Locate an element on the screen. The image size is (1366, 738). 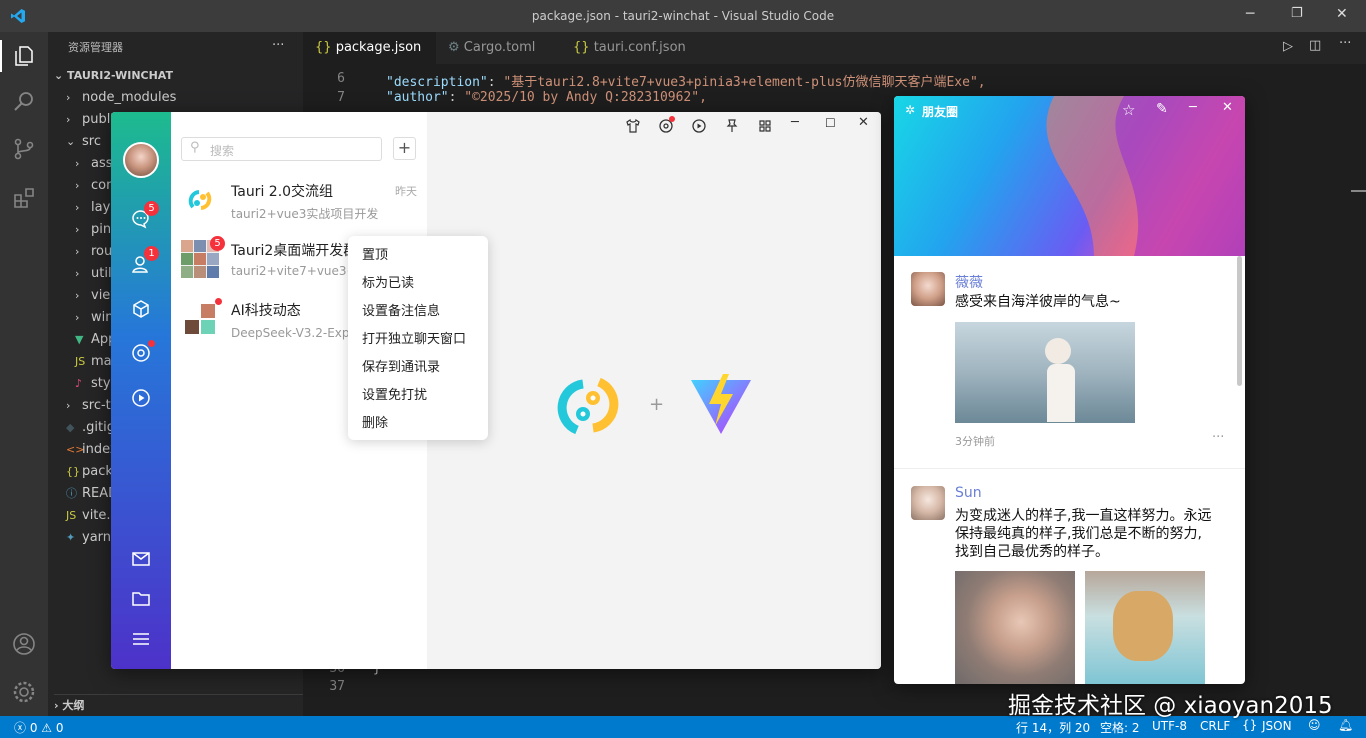
tree-item-label: publi is located at coordinates (98, 119).